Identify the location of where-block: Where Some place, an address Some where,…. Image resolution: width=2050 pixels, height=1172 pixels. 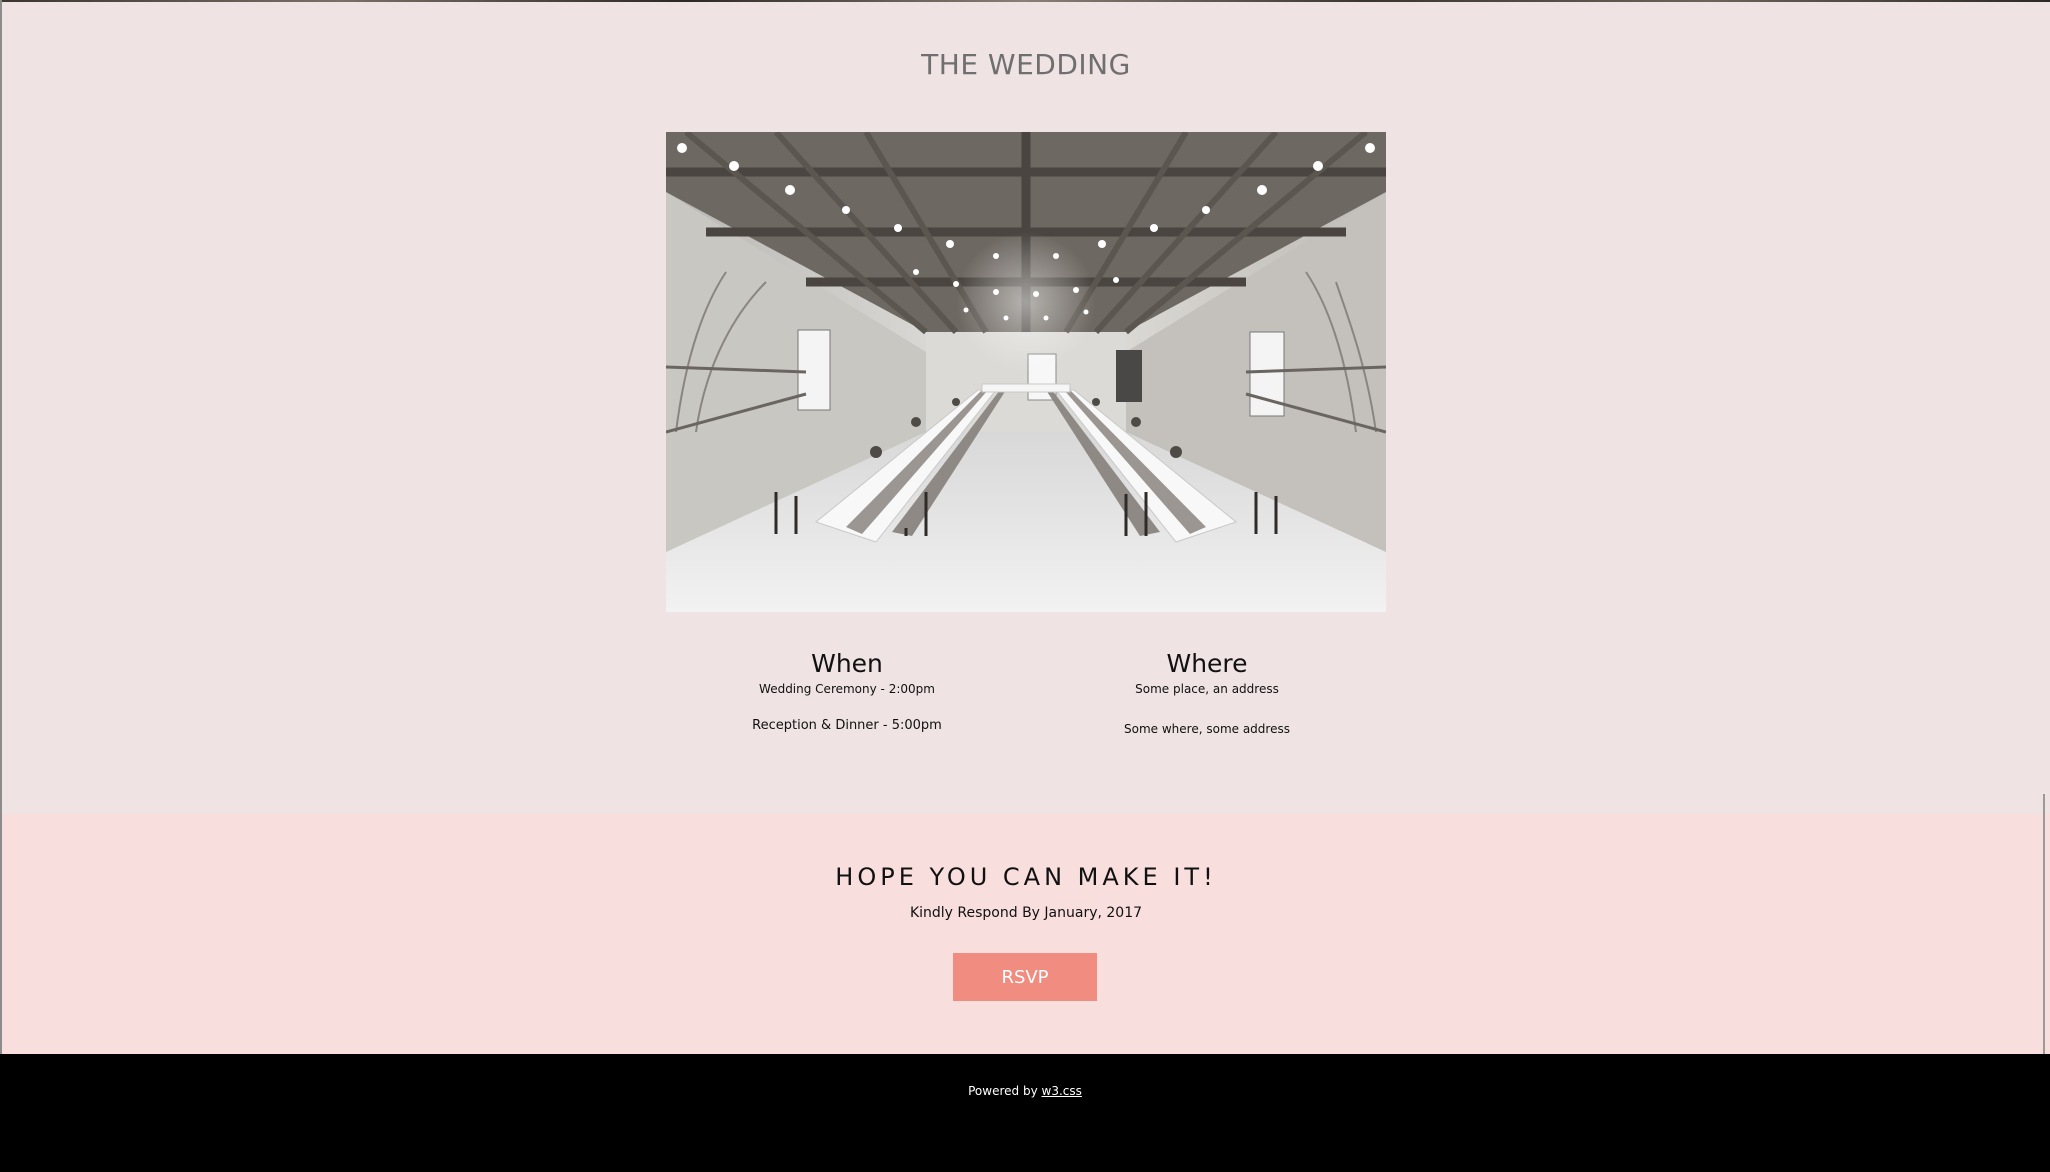
(1207, 692).